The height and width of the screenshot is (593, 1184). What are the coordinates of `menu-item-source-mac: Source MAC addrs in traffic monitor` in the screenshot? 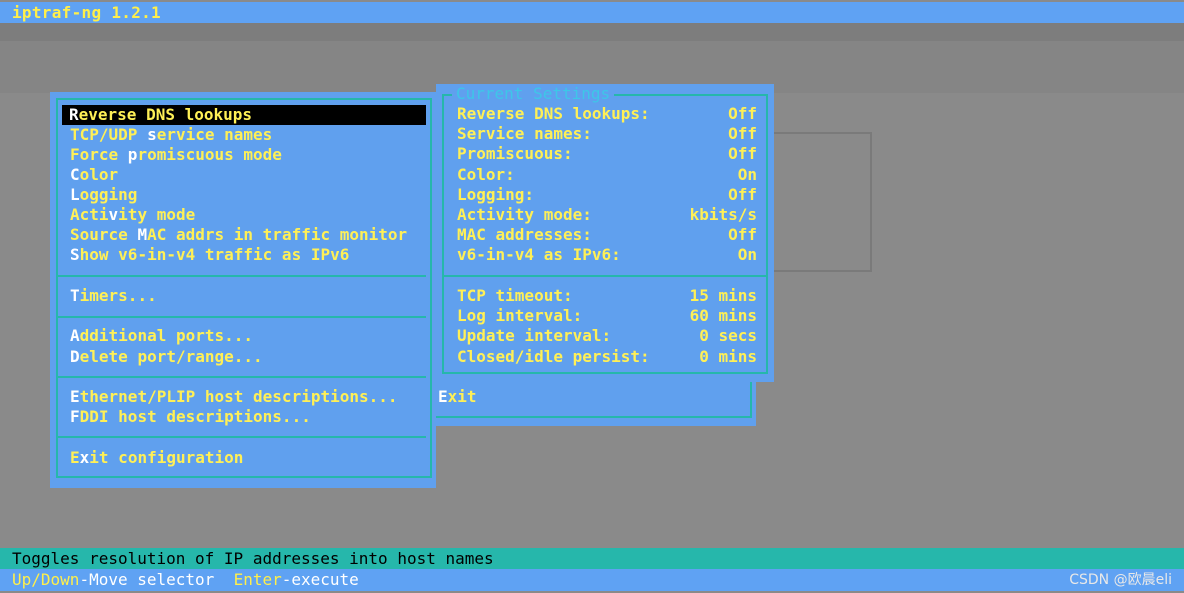 It's located at (238, 235).